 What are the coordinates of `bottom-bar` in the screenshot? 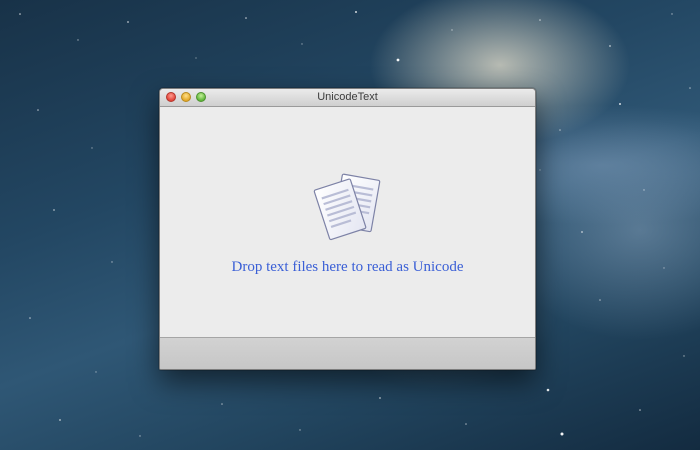 It's located at (347, 353).